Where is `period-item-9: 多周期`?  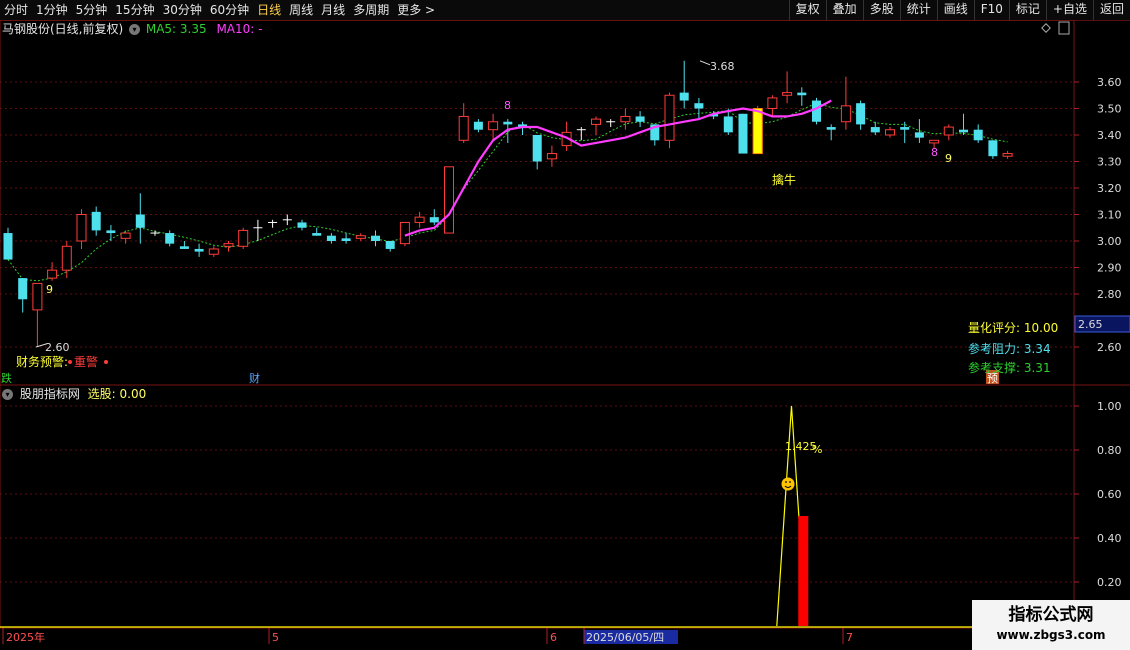 period-item-9: 多周期 is located at coordinates (371, 10).